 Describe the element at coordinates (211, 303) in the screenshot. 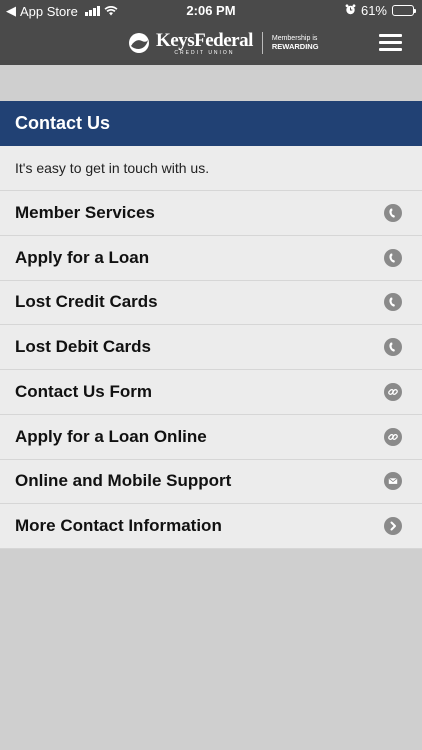

I see `contact-item-lost-credit-cards: Lost Credit Cards` at that location.